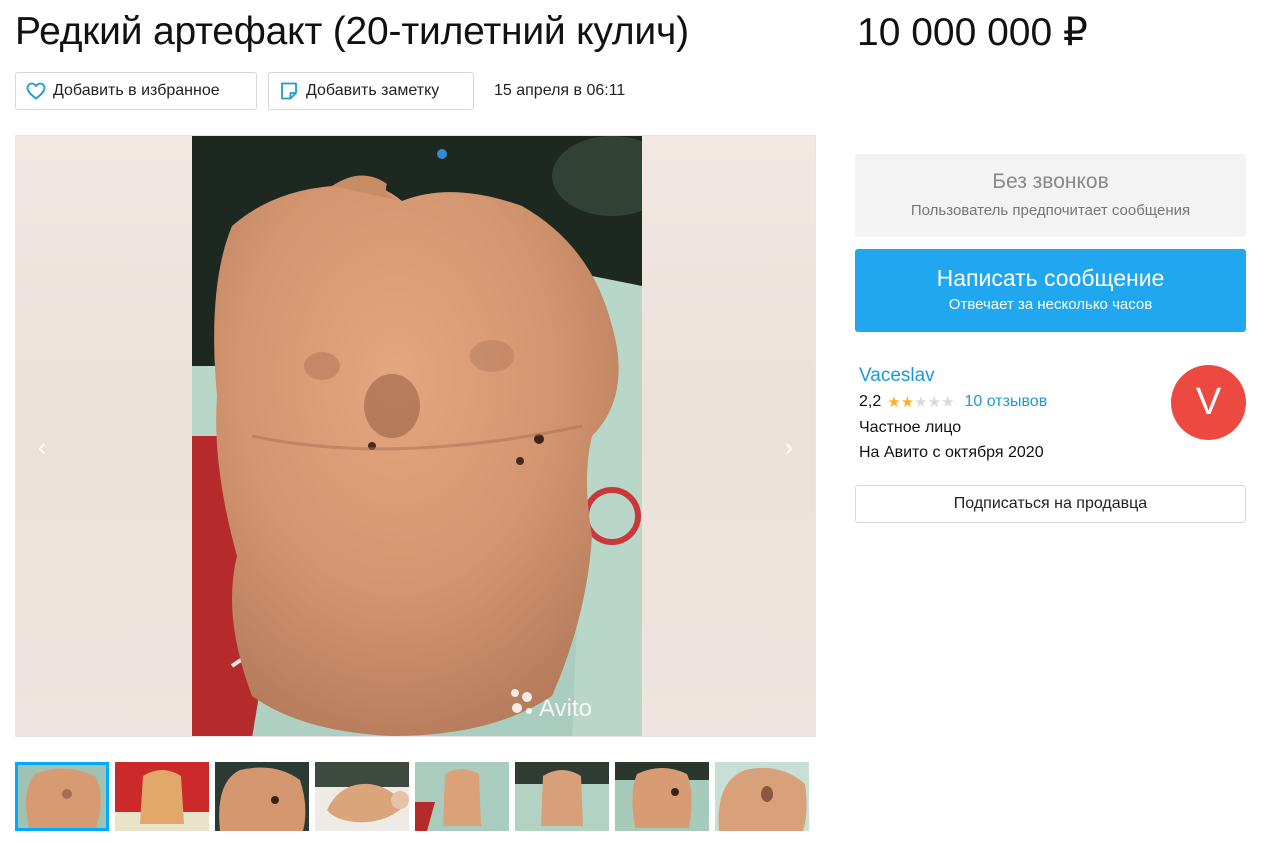 The height and width of the screenshot is (843, 1280). Describe the element at coordinates (897, 376) in the screenshot. I see `seller-name-link: Vaceslav` at that location.